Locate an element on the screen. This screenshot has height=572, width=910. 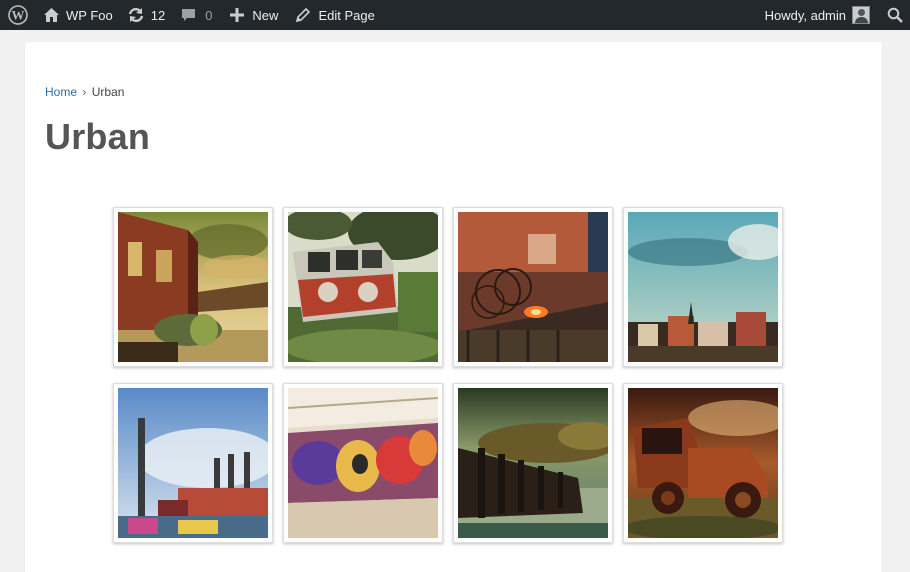
comment-bubble-icon is located at coordinates (188, 15).